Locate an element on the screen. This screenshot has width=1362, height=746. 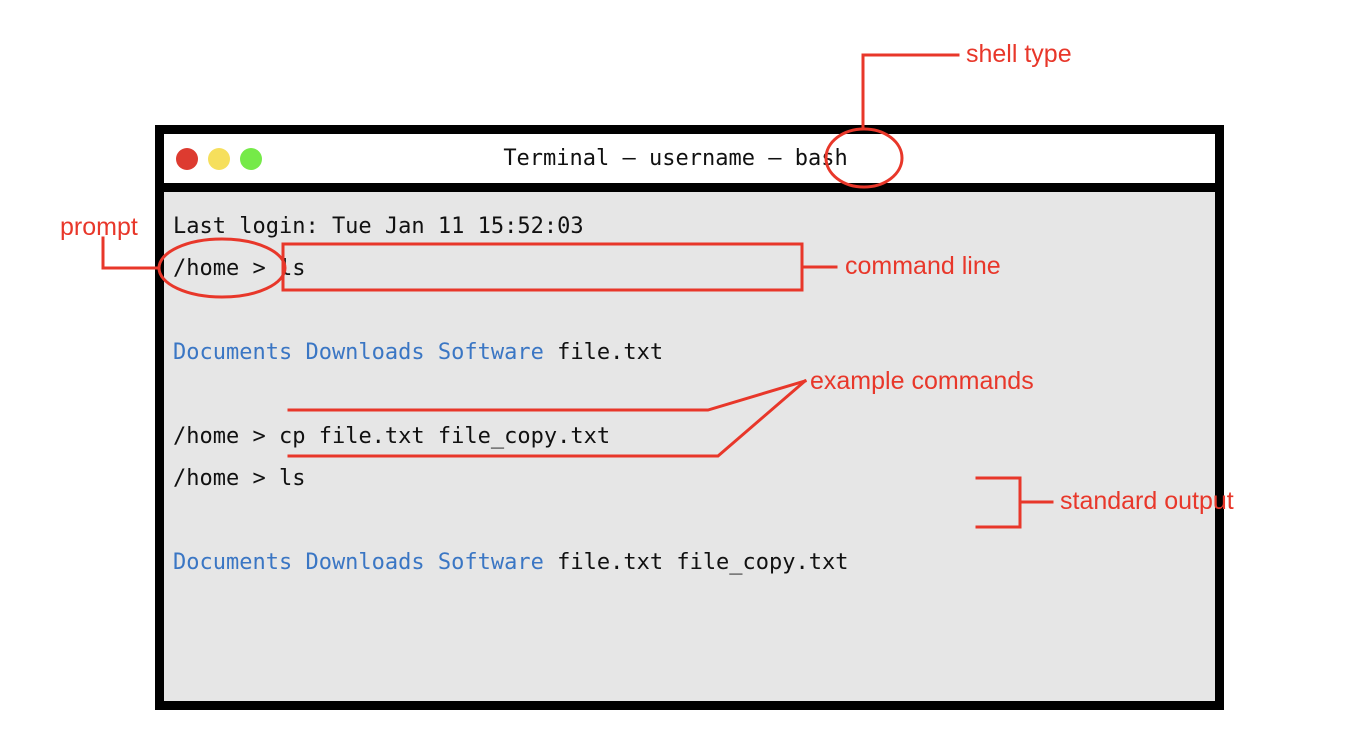
terminal-titlebar: Terminal – username – bash is located at coordinates (689, 158).